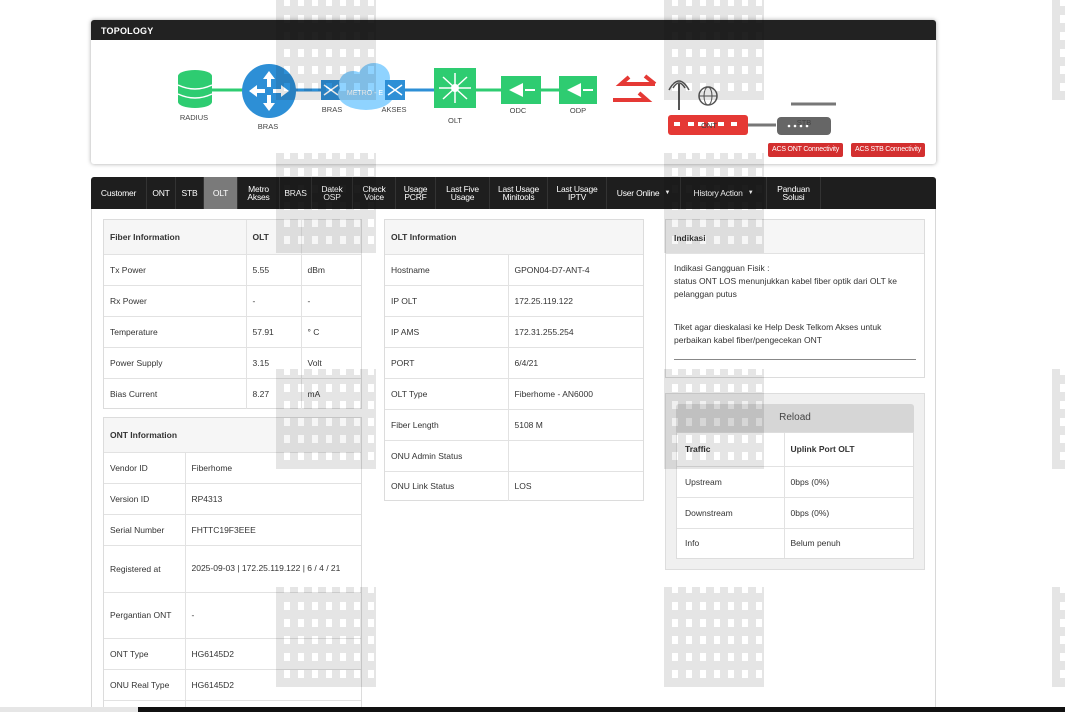 The width and height of the screenshot is (1065, 712). Describe the element at coordinates (175, 331) in the screenshot. I see `cell: Temperature` at that location.